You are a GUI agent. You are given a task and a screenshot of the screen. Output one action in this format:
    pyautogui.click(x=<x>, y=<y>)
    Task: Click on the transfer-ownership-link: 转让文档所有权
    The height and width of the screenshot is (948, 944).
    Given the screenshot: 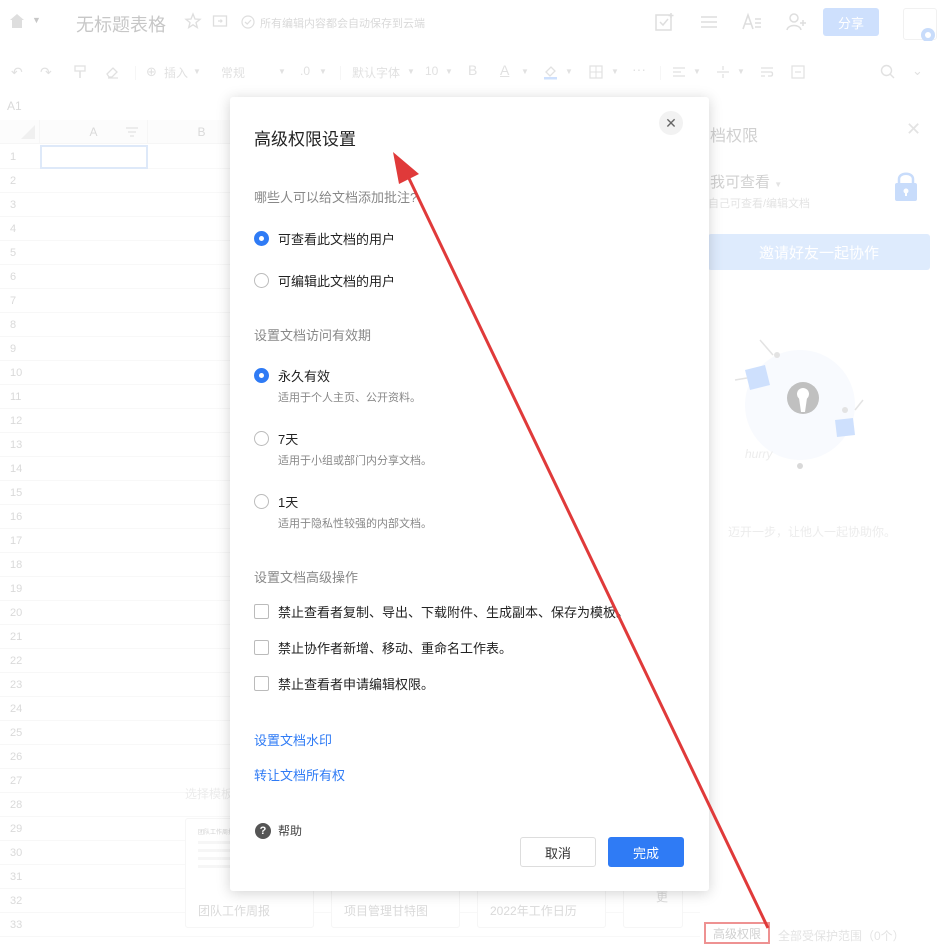 What is the action you would take?
    pyautogui.click(x=299, y=774)
    